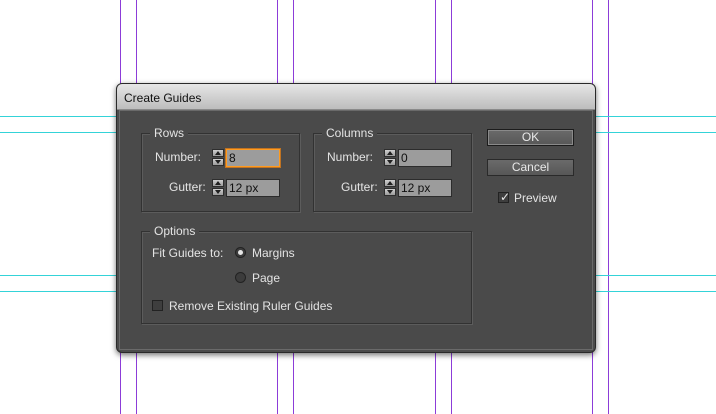  Describe the element at coordinates (157, 305) in the screenshot. I see `remove-guides-checkbox` at that location.